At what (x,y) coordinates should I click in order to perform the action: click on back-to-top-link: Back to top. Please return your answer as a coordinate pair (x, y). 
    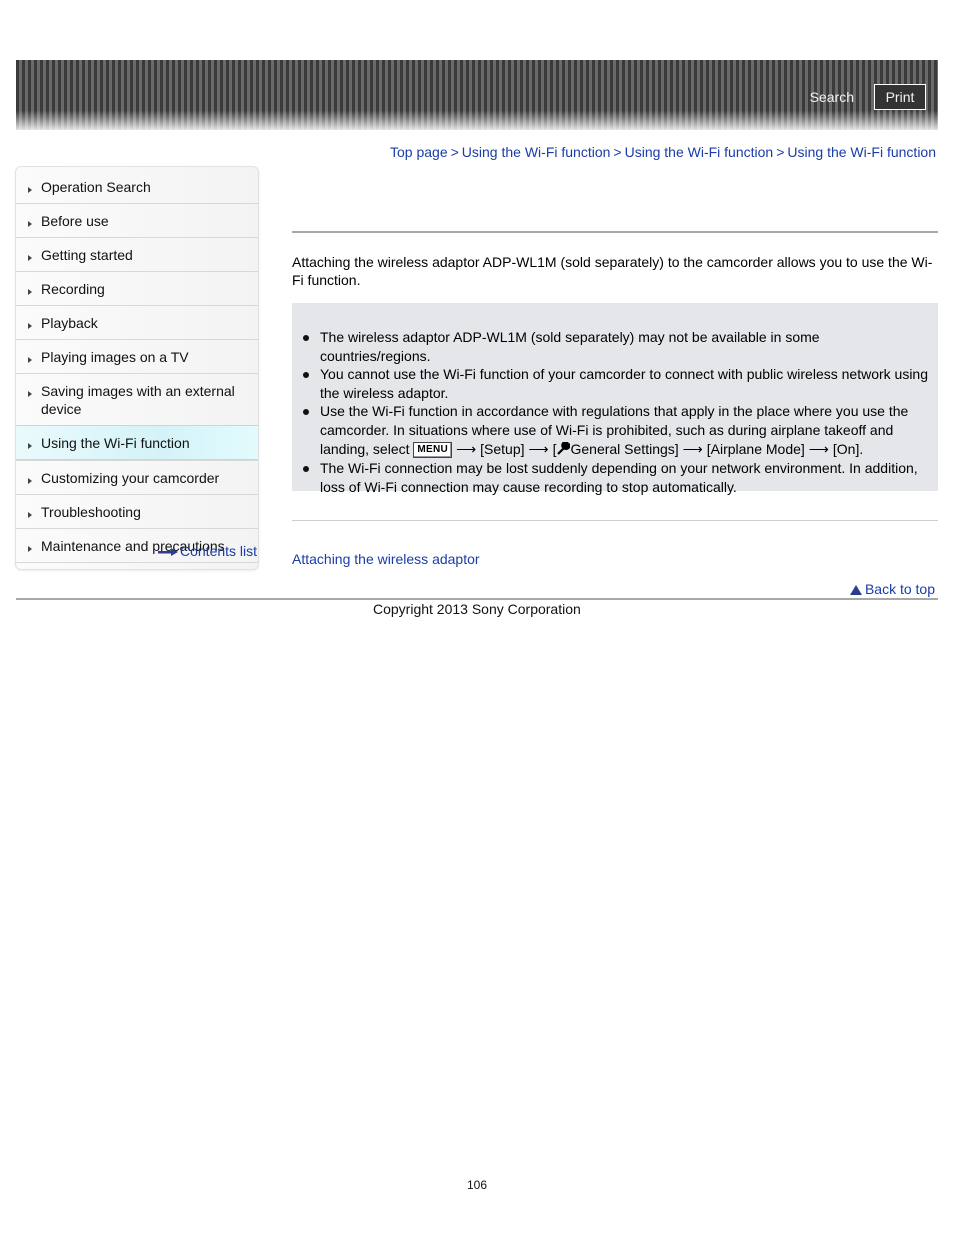
    Looking at the image, I should click on (892, 589).